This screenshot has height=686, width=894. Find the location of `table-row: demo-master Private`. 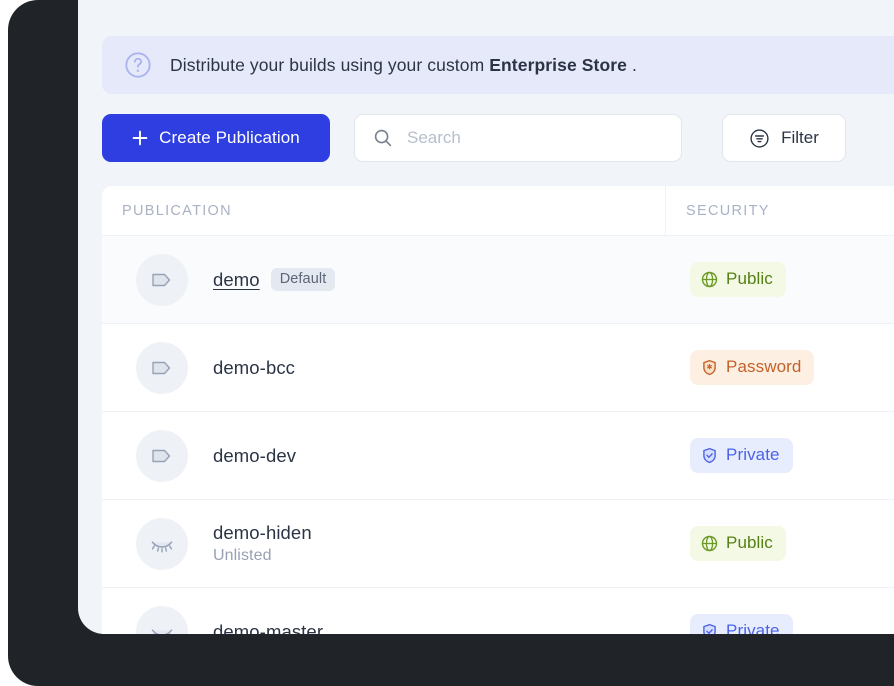

table-row: demo-master Private is located at coordinates (498, 611).